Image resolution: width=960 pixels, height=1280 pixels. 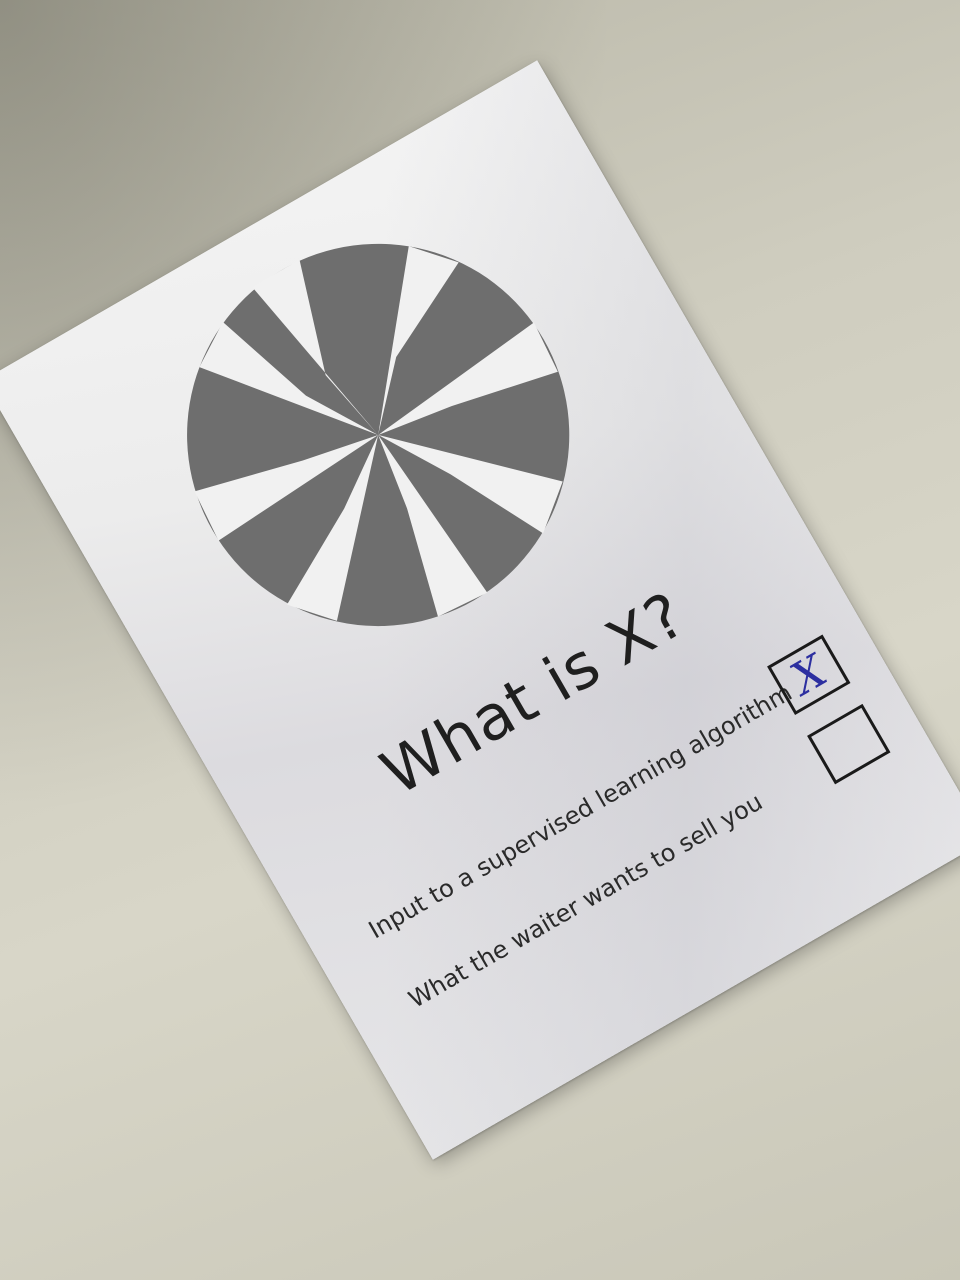 I want to click on emblem-graphic, so click(x=378, y=435).